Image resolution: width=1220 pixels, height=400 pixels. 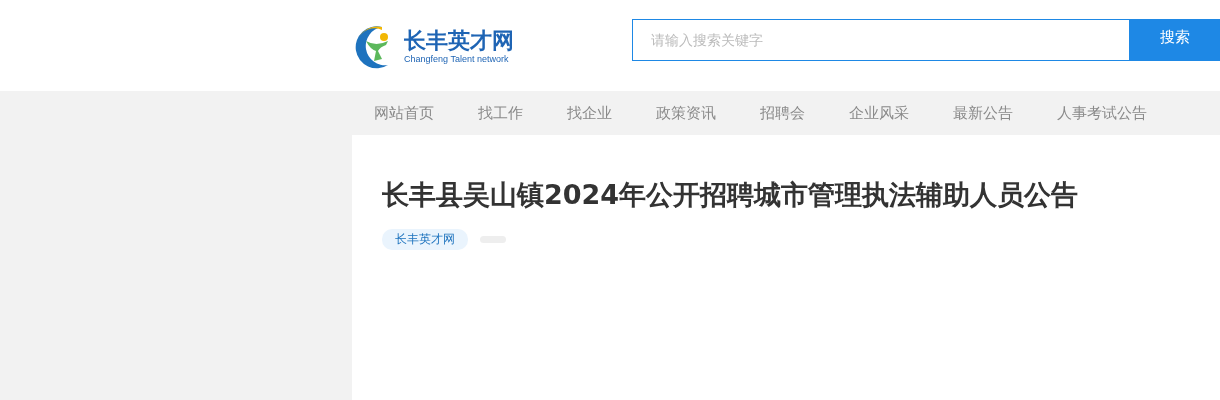 I want to click on nav-link: 招聘会, so click(x=782, y=113).